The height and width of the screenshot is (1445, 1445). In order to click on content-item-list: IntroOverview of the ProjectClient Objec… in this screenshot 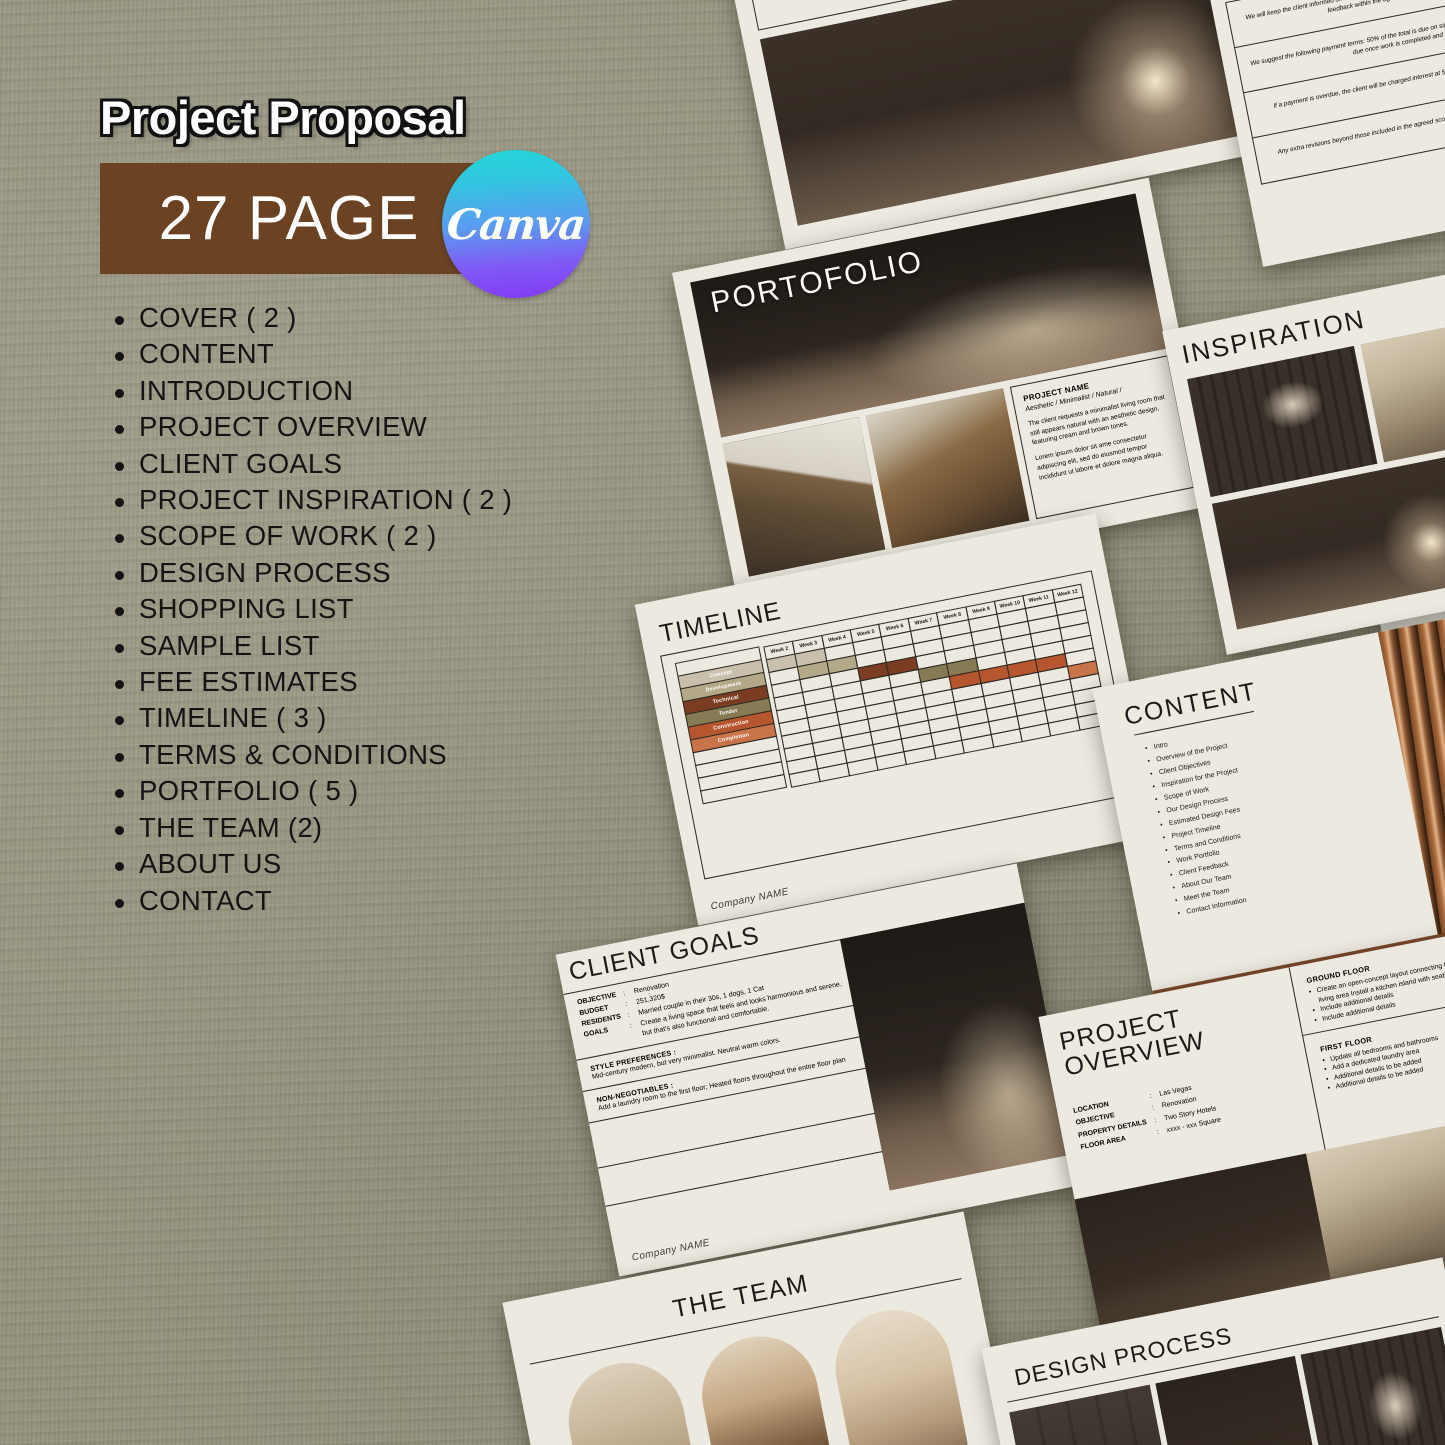, I will do `click(1272, 810)`.